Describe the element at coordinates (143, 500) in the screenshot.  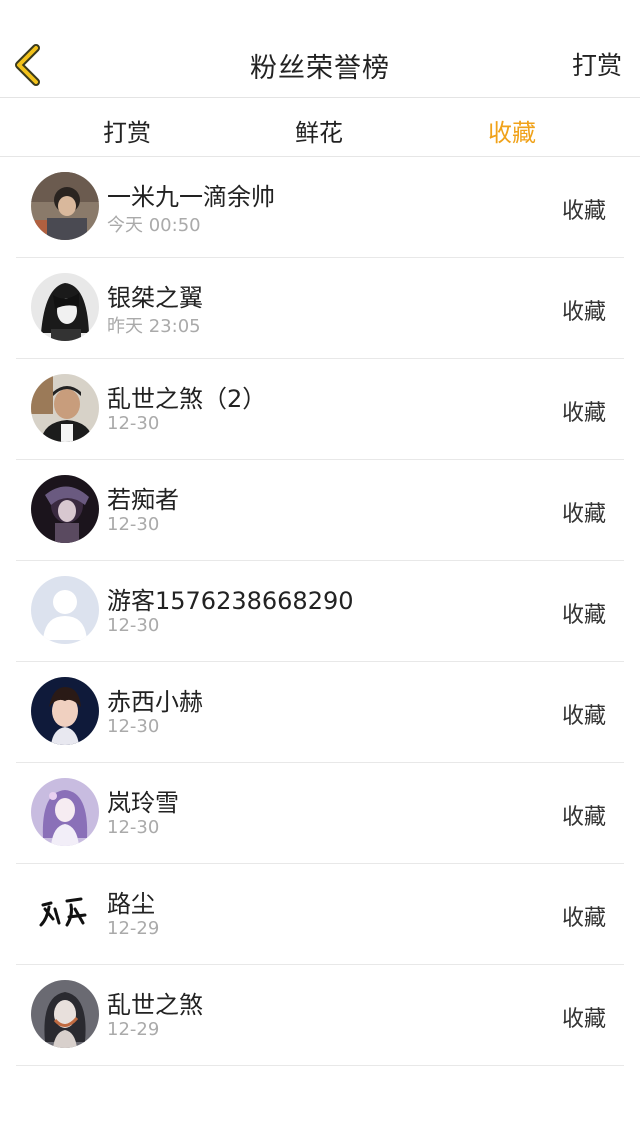
I see `fan-name: 若痴者` at that location.